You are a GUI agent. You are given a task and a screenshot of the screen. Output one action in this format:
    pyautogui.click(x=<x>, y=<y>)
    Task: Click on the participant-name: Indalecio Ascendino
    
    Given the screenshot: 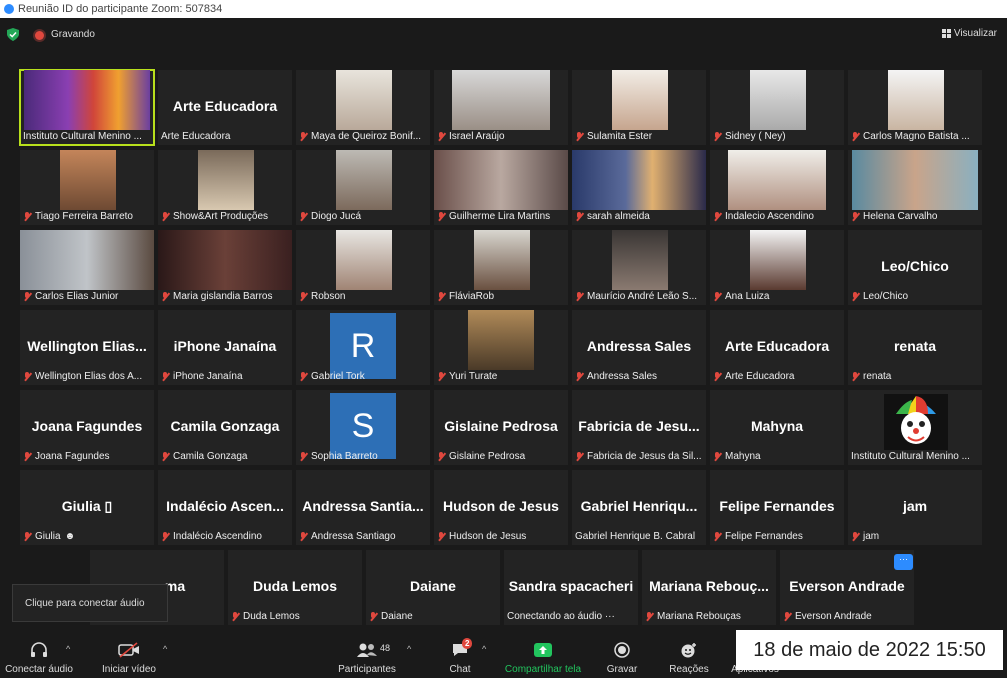 What is the action you would take?
    pyautogui.click(x=777, y=216)
    